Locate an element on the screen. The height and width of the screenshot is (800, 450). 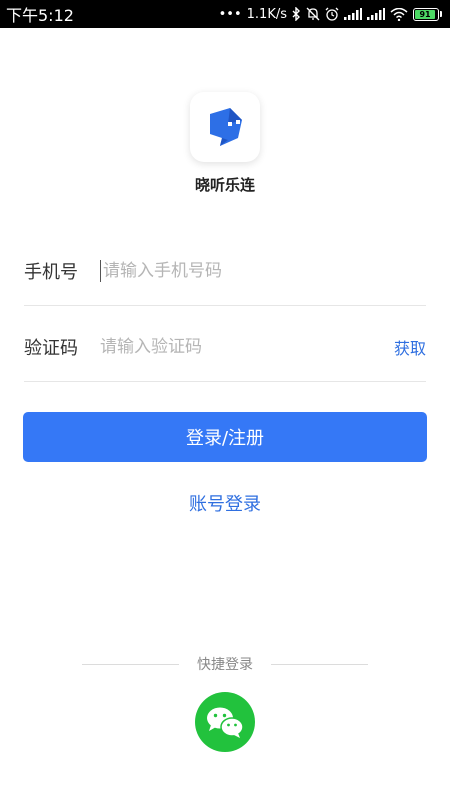
battery-level: 91 is located at coordinates (425, 14).